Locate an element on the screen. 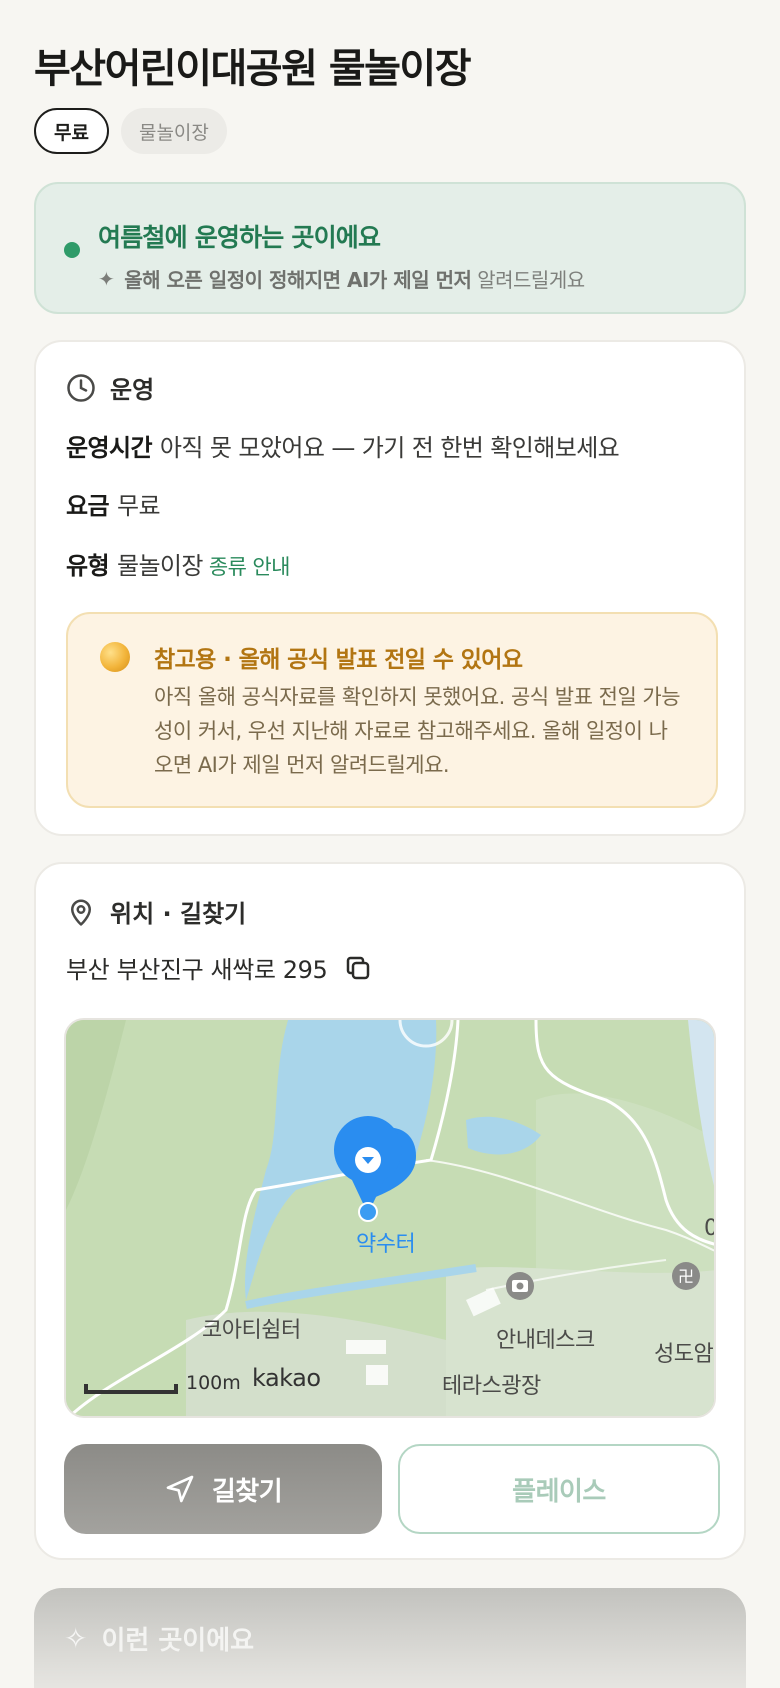  route-button: 길찾기 is located at coordinates (223, 1489).